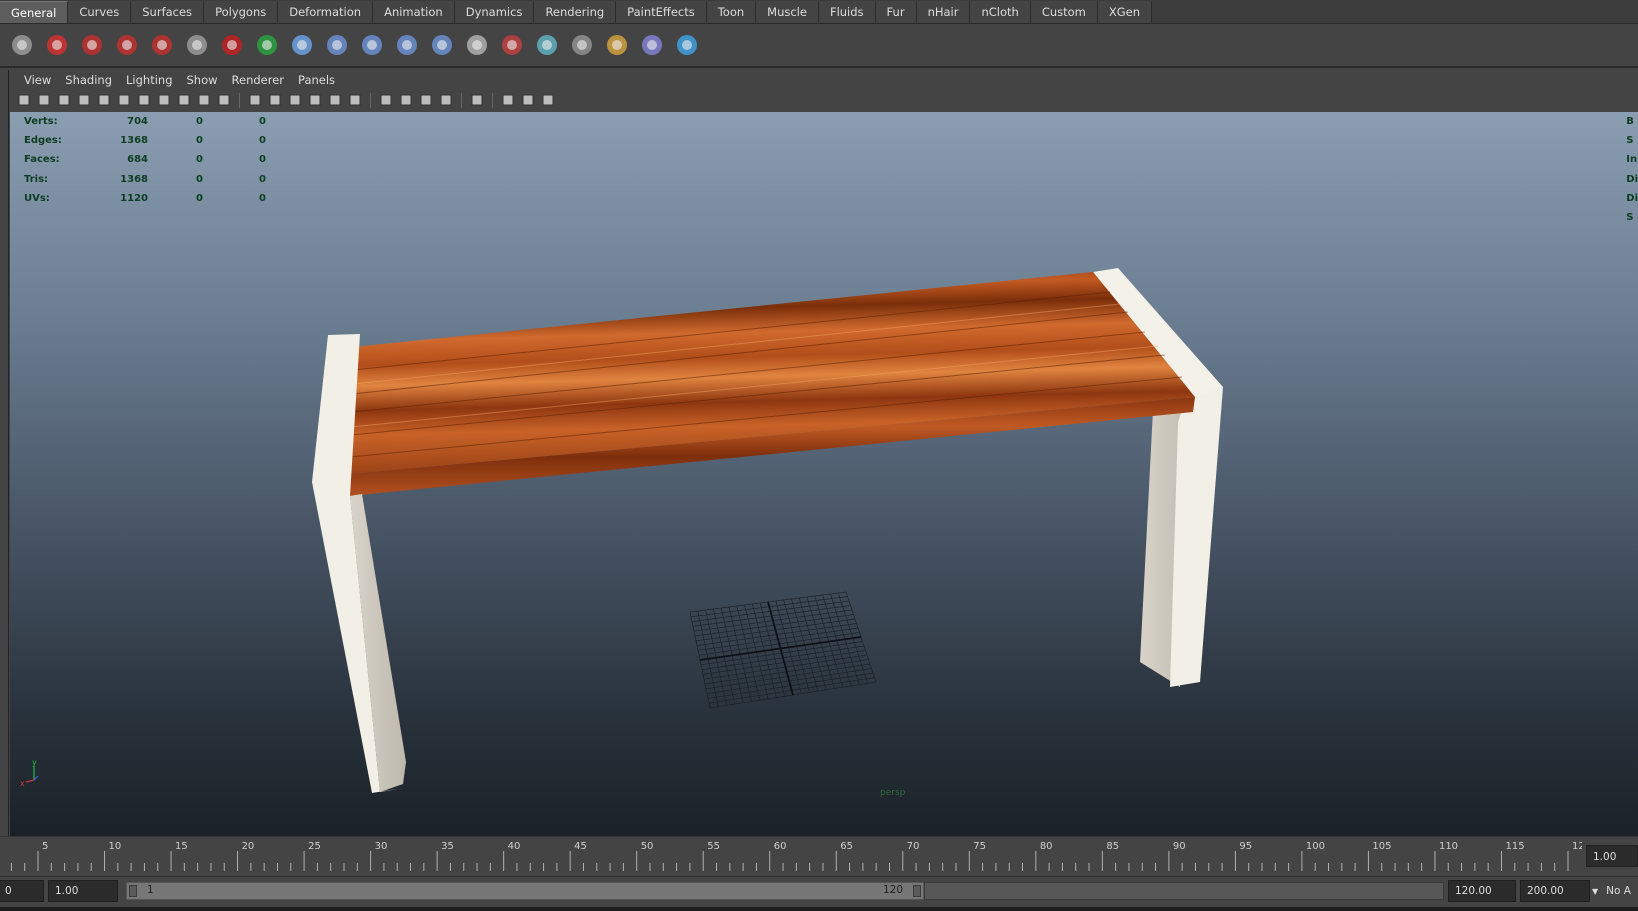  Describe the element at coordinates (88, 80) in the screenshot. I see `panel-menu-shading: Shading` at that location.